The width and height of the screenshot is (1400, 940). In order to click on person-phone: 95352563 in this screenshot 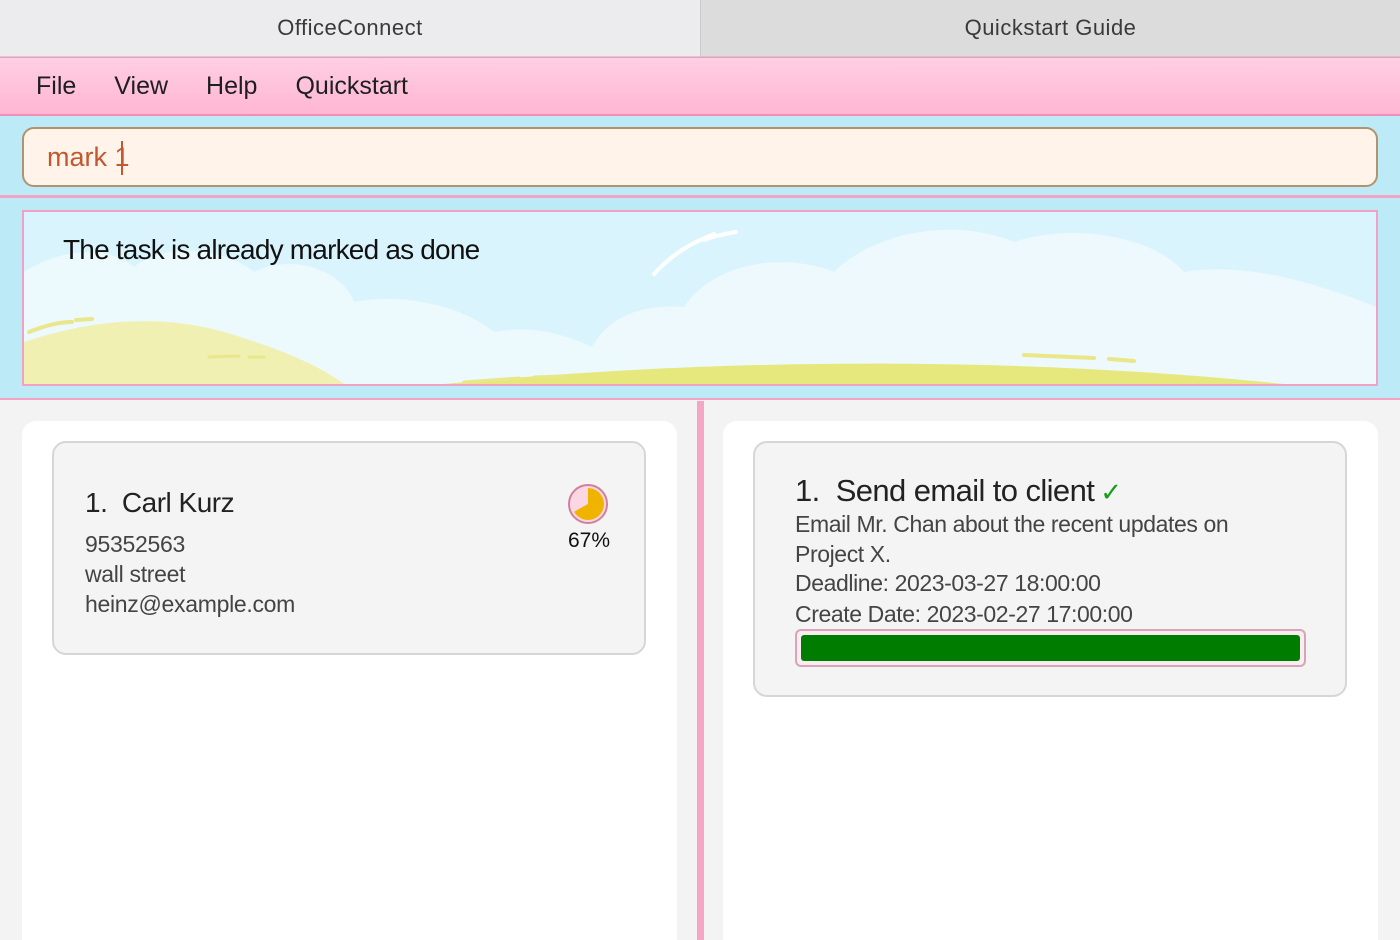, I will do `click(135, 544)`.